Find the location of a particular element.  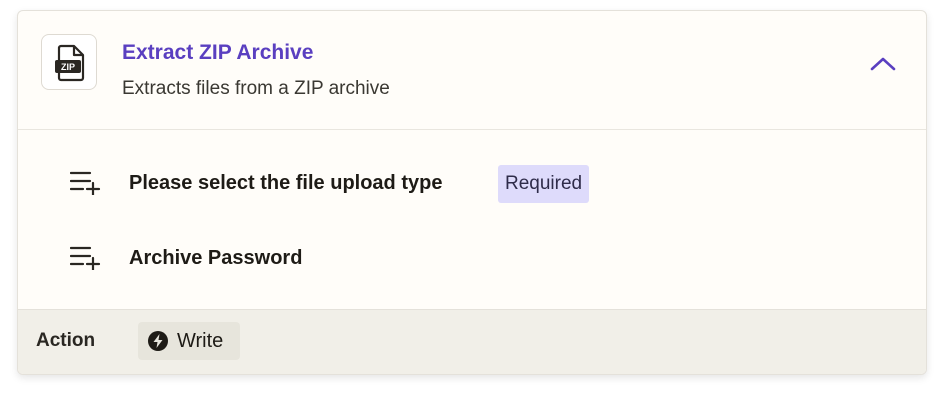

chevron-up-icon is located at coordinates (883, 64).